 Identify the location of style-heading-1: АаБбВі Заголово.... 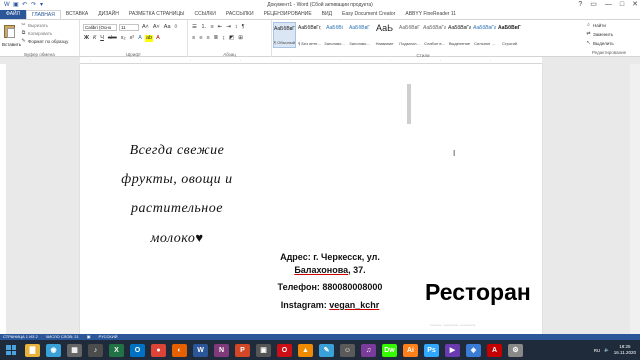
(334, 35).